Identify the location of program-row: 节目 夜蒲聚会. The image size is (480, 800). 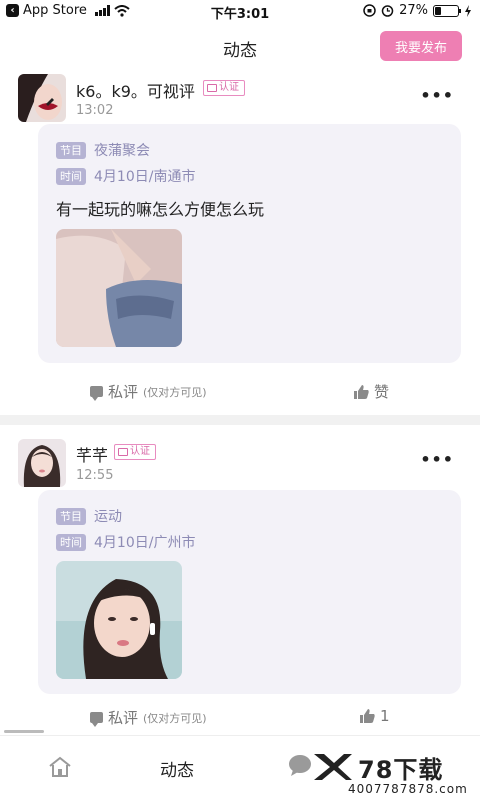
(103, 150).